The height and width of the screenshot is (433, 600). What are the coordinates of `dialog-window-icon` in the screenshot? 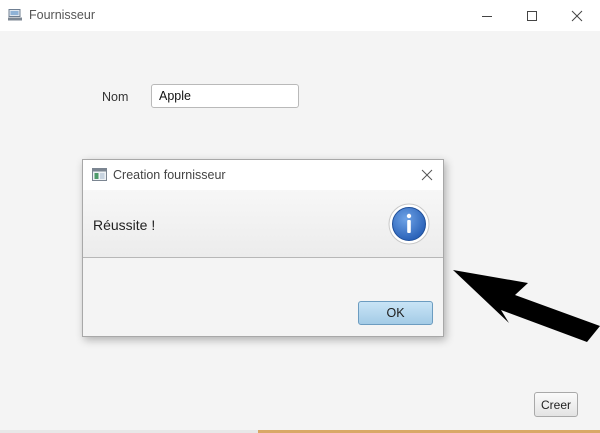 It's located at (99, 174).